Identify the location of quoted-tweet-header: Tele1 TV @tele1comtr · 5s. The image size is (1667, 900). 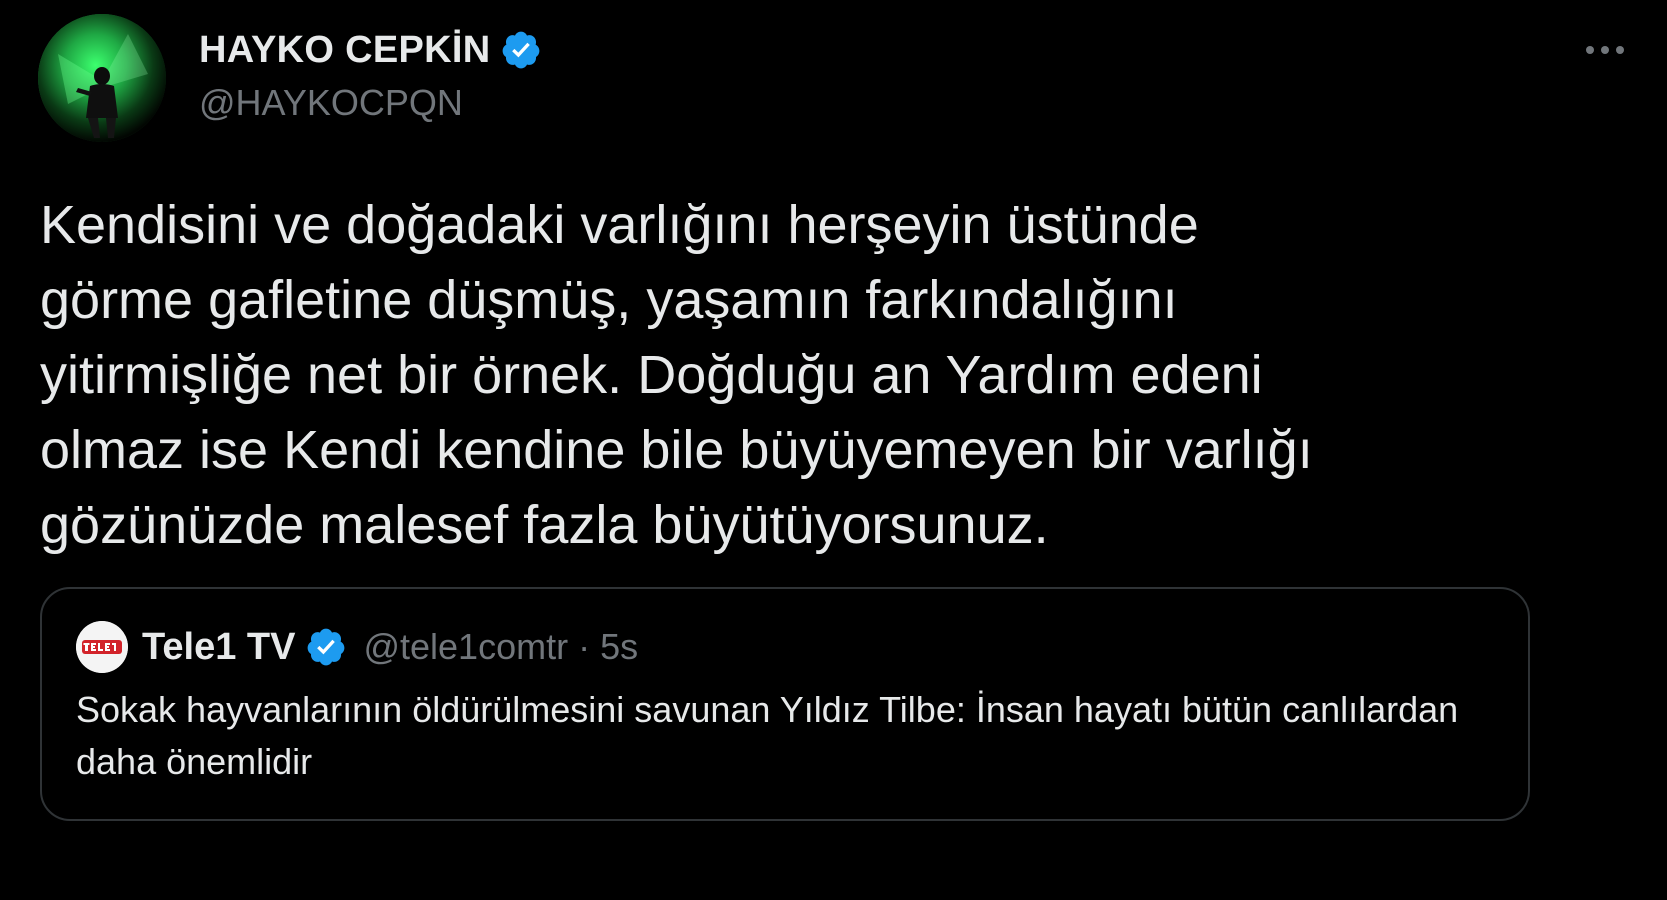
(357, 647).